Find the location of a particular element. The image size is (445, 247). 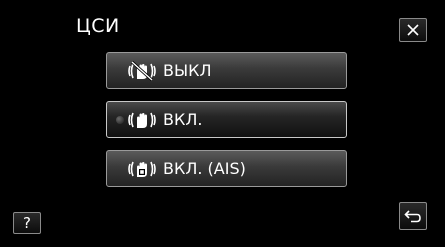

close-icon is located at coordinates (413, 30).